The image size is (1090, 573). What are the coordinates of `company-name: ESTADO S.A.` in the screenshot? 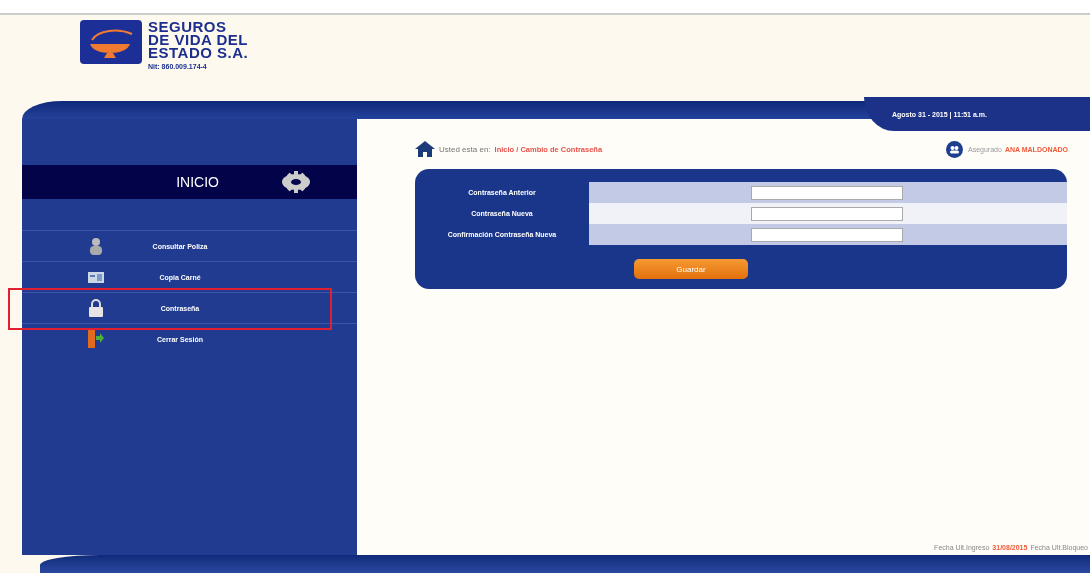 It's located at (198, 52).